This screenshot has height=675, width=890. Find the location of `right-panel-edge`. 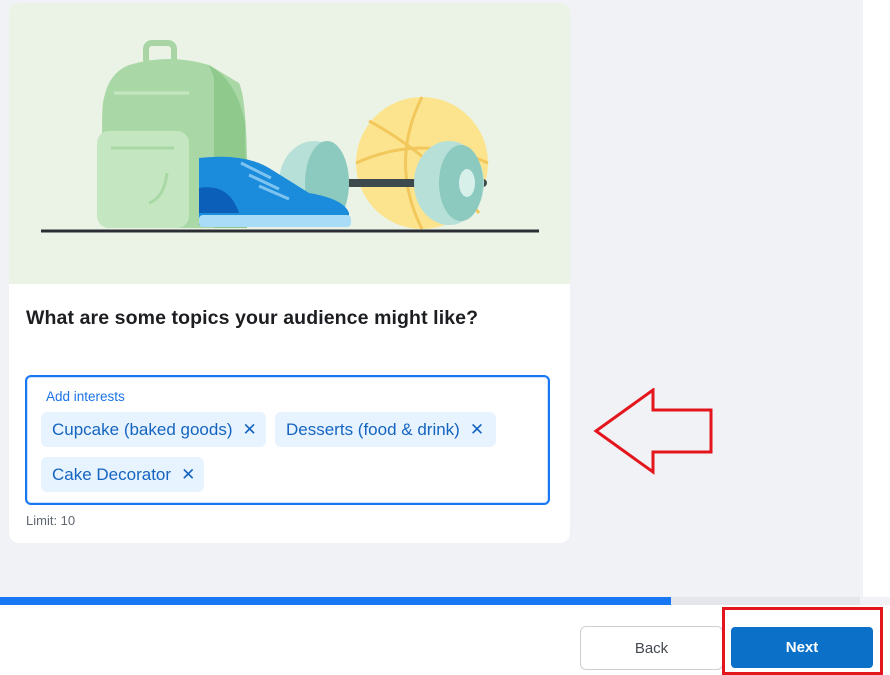

right-panel-edge is located at coordinates (876, 298).